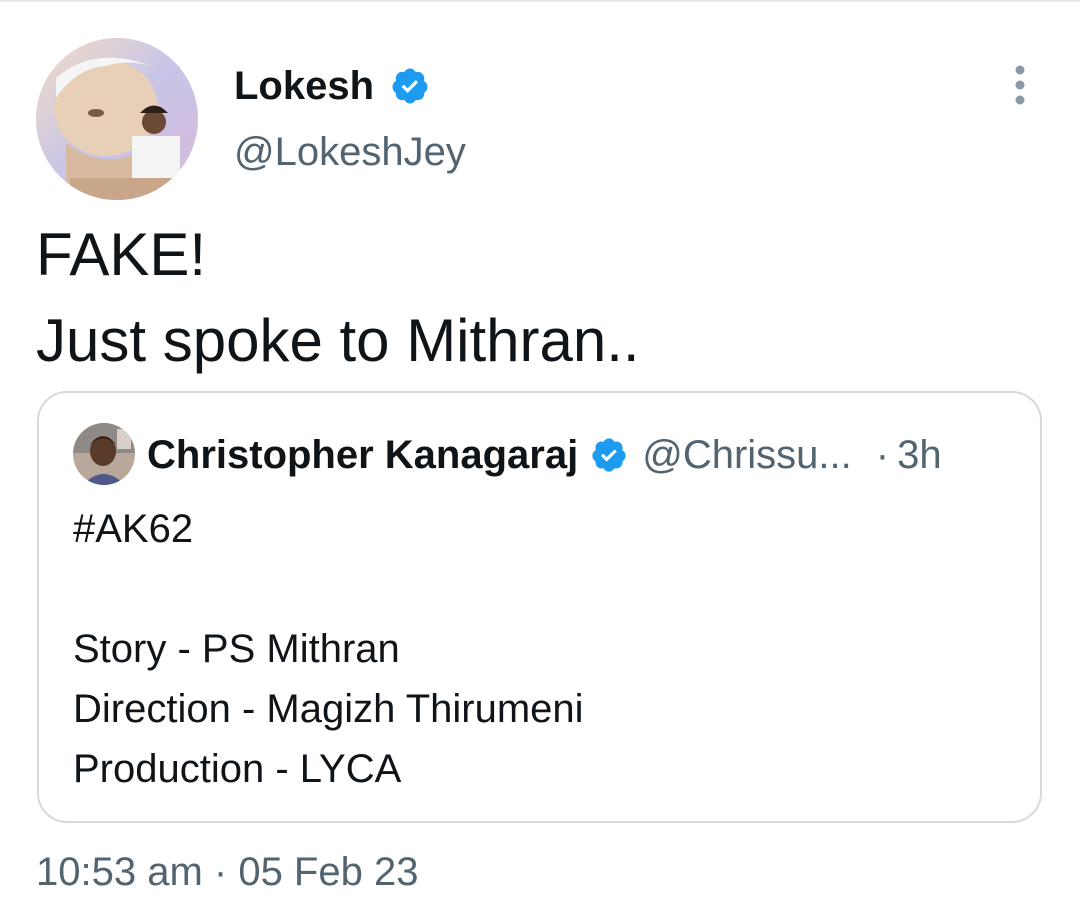 The image size is (1080, 923). I want to click on quoted-text-line: #AK62, so click(133, 529).